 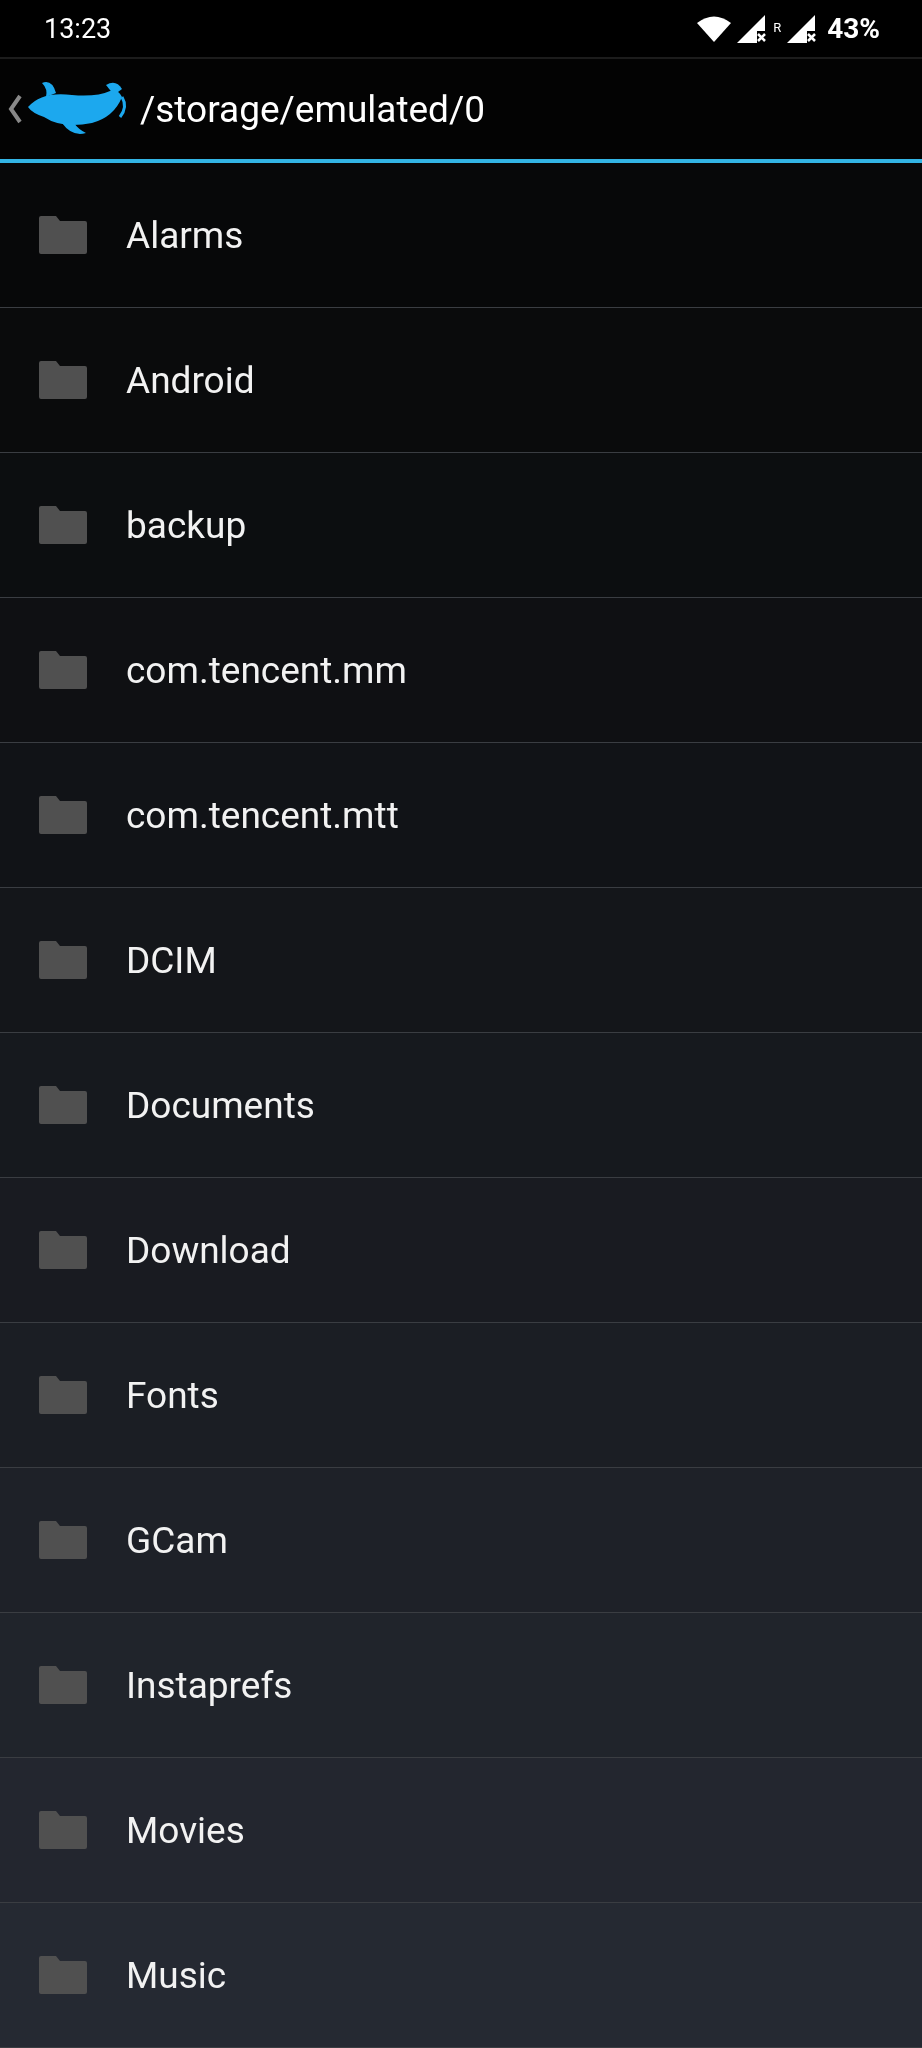 What do you see at coordinates (461, 1250) in the screenshot?
I see `folder-row: Download` at bounding box center [461, 1250].